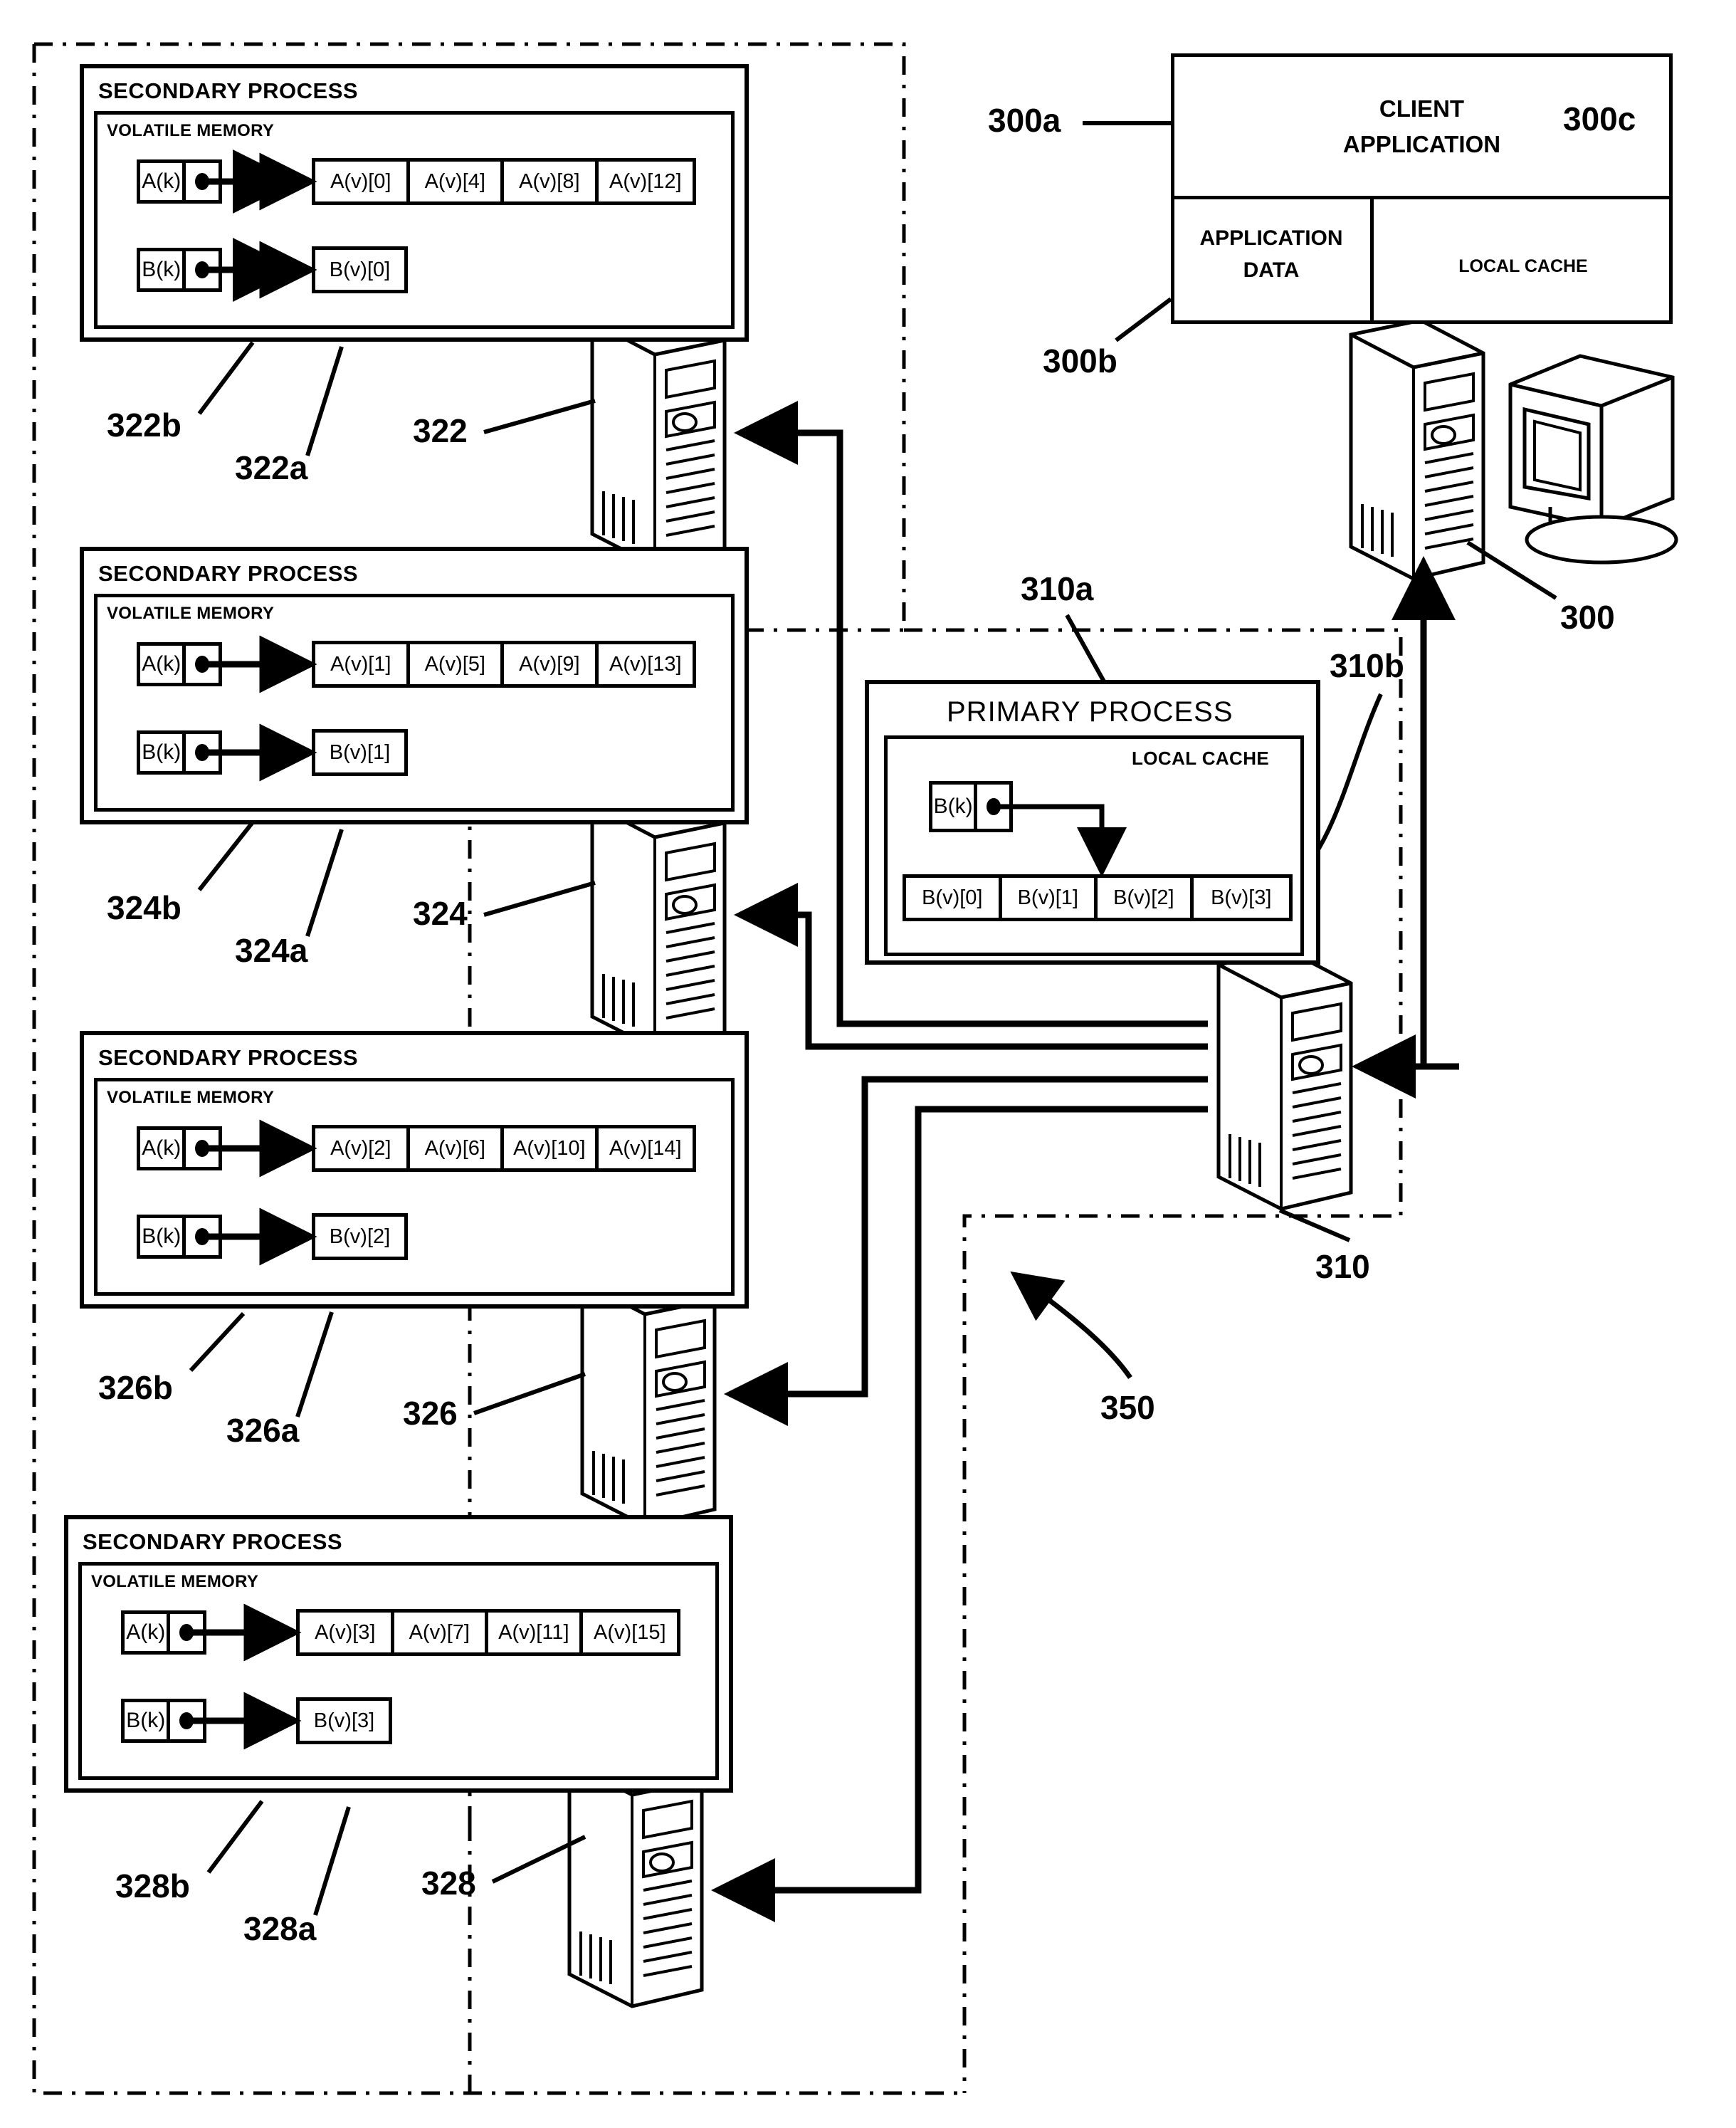 This screenshot has height=2128, width=1736. Describe the element at coordinates (1342, 1266) in the screenshot. I see `ref-310: 310` at that location.